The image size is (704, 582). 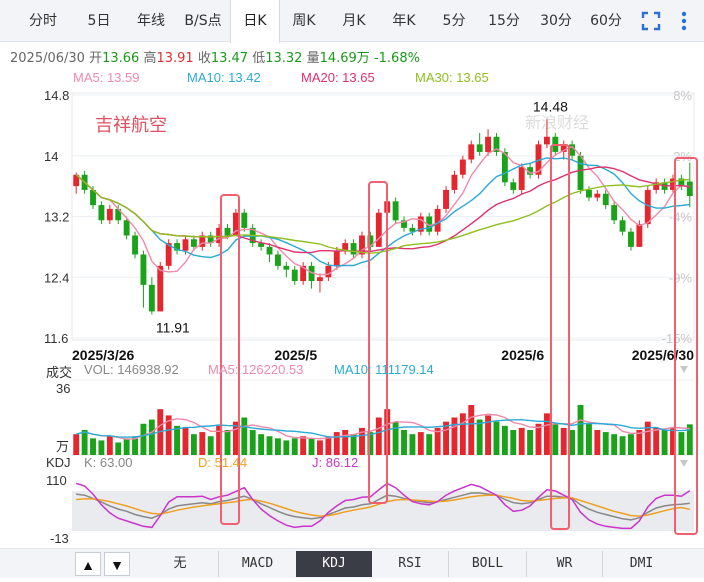 I want to click on high-annotation: 14.48, so click(x=550, y=106).